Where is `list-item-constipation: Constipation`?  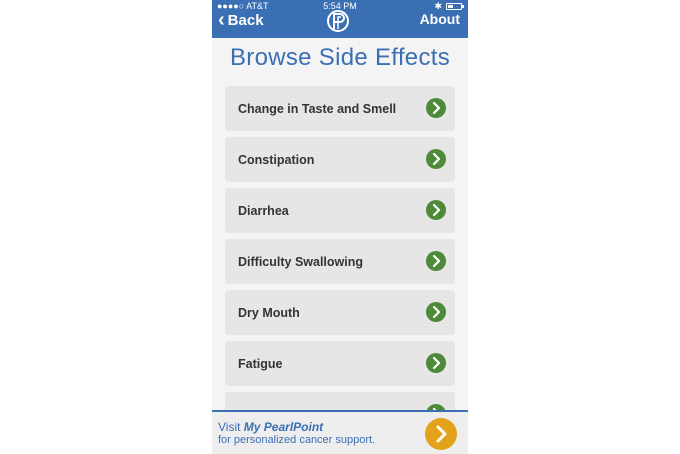
list-item-constipation: Constipation is located at coordinates (340, 159).